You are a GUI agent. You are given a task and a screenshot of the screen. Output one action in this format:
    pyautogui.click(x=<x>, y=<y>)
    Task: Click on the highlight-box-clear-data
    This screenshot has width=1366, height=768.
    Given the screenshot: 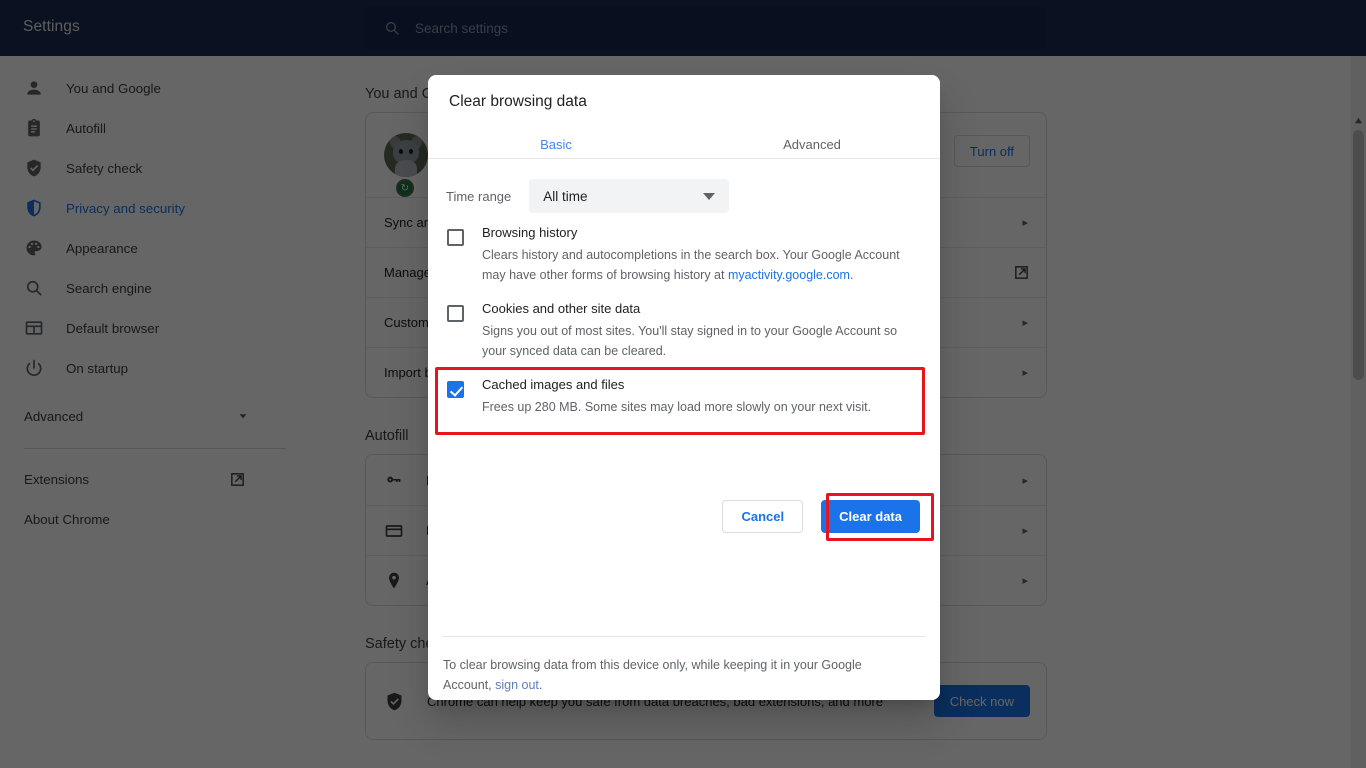 What is the action you would take?
    pyautogui.click(x=880, y=517)
    